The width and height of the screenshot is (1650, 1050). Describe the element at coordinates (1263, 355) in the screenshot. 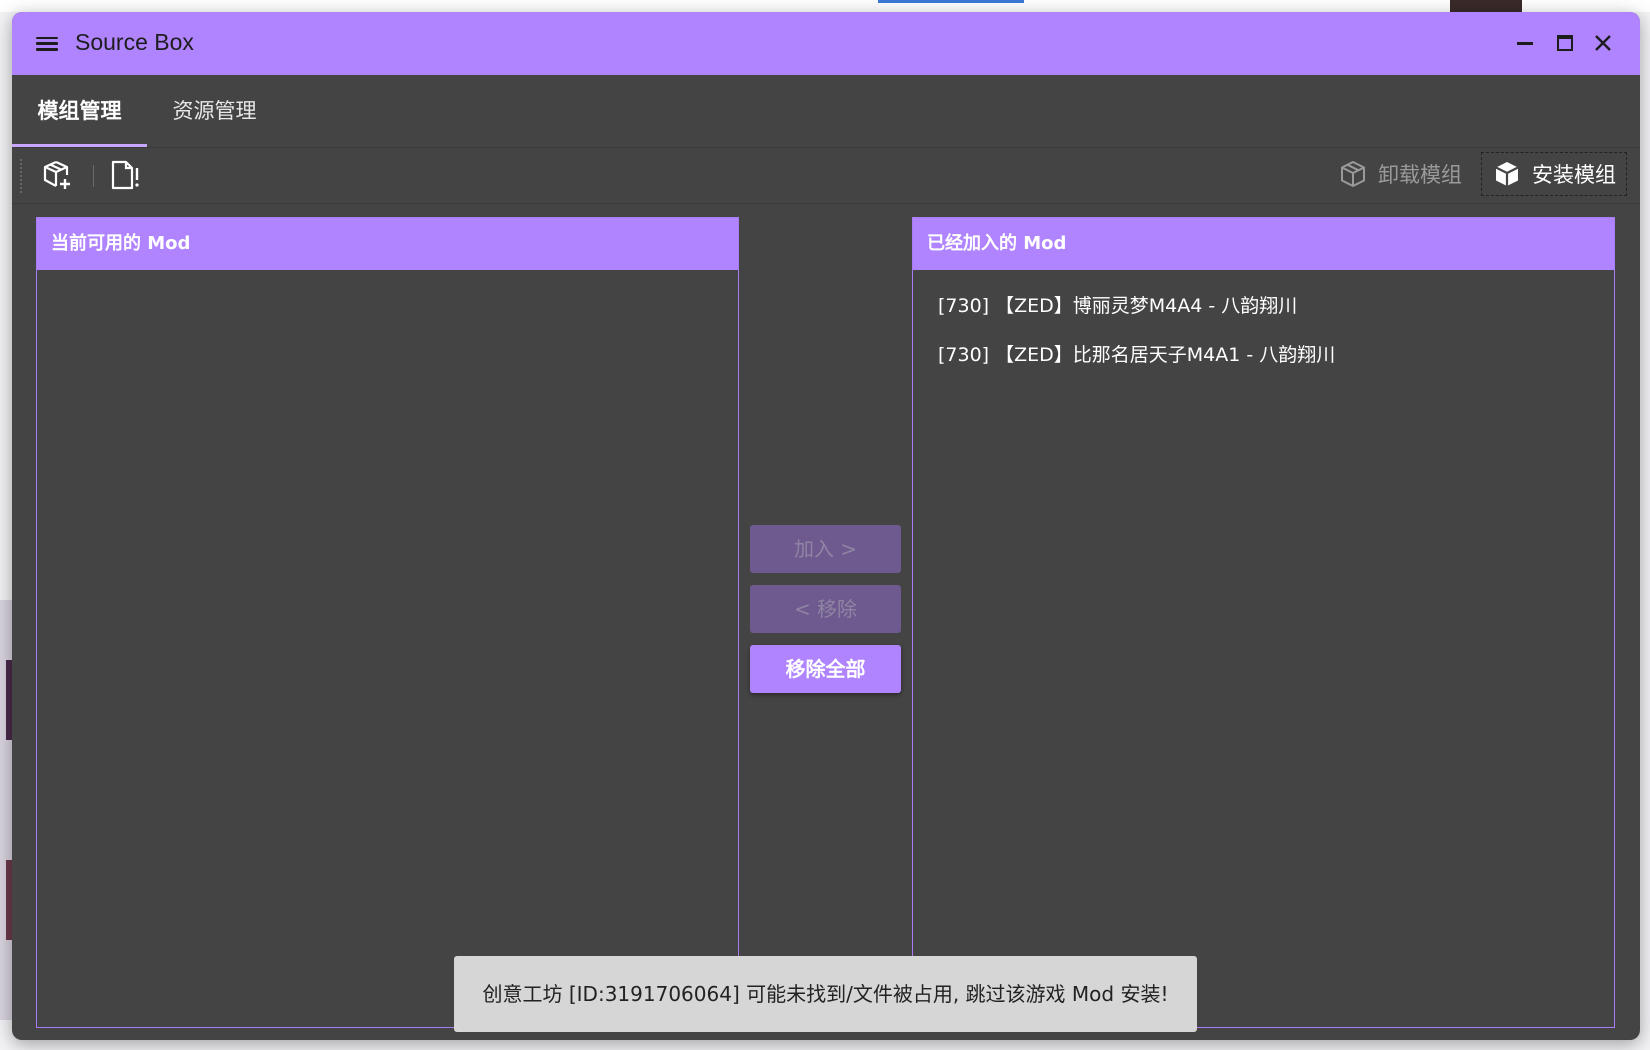

I see `list-item: [730] 【ZED】比那名居天子M4A1 - 八韵翔川` at that location.